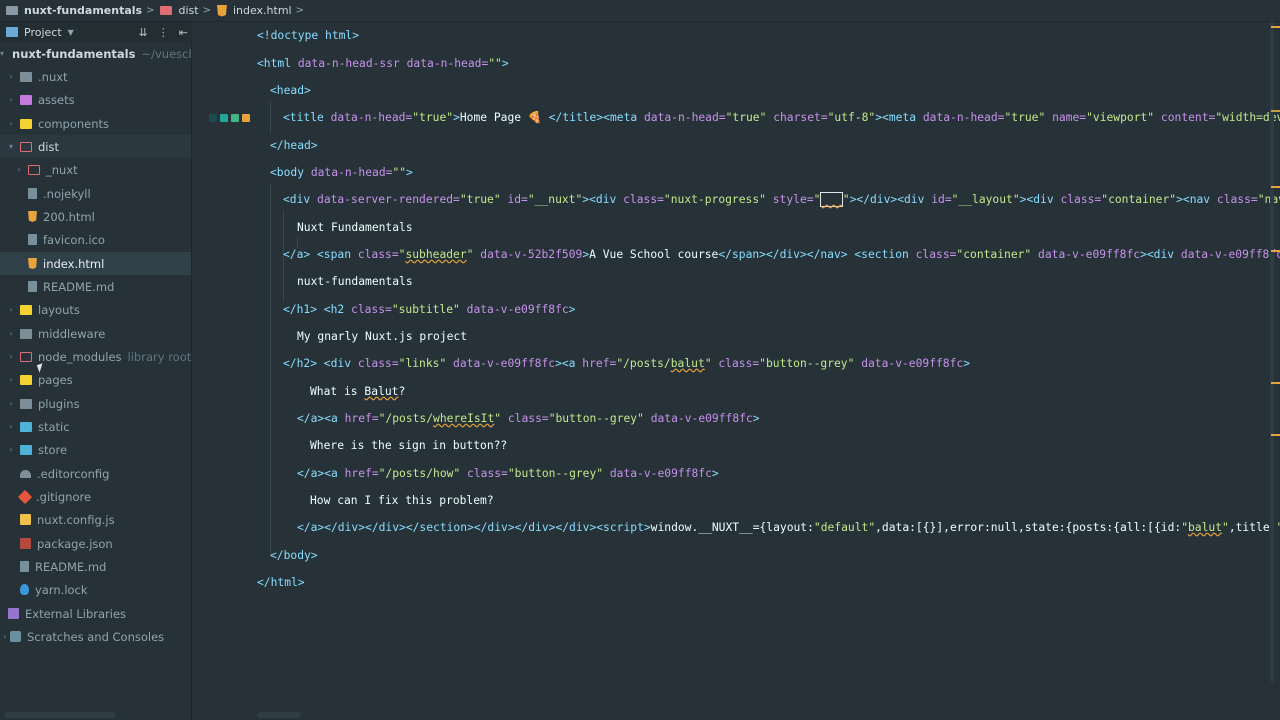 The image size is (1280, 720). Describe the element at coordinates (150, 10) in the screenshot. I see `chevron-right-icon: >` at that location.